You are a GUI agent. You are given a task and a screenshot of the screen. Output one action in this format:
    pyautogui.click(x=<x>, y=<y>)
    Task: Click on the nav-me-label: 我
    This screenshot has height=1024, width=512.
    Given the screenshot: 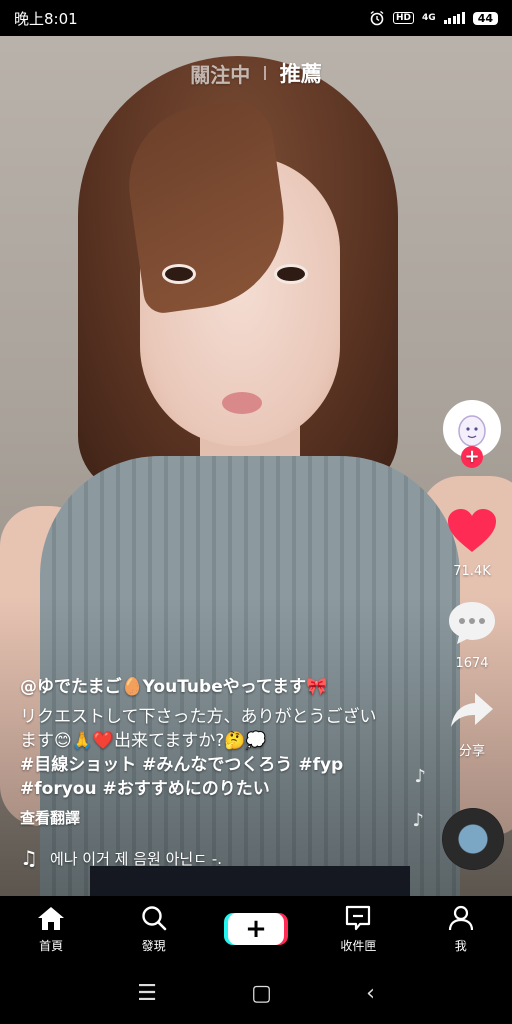 What is the action you would take?
    pyautogui.click(x=460, y=945)
    